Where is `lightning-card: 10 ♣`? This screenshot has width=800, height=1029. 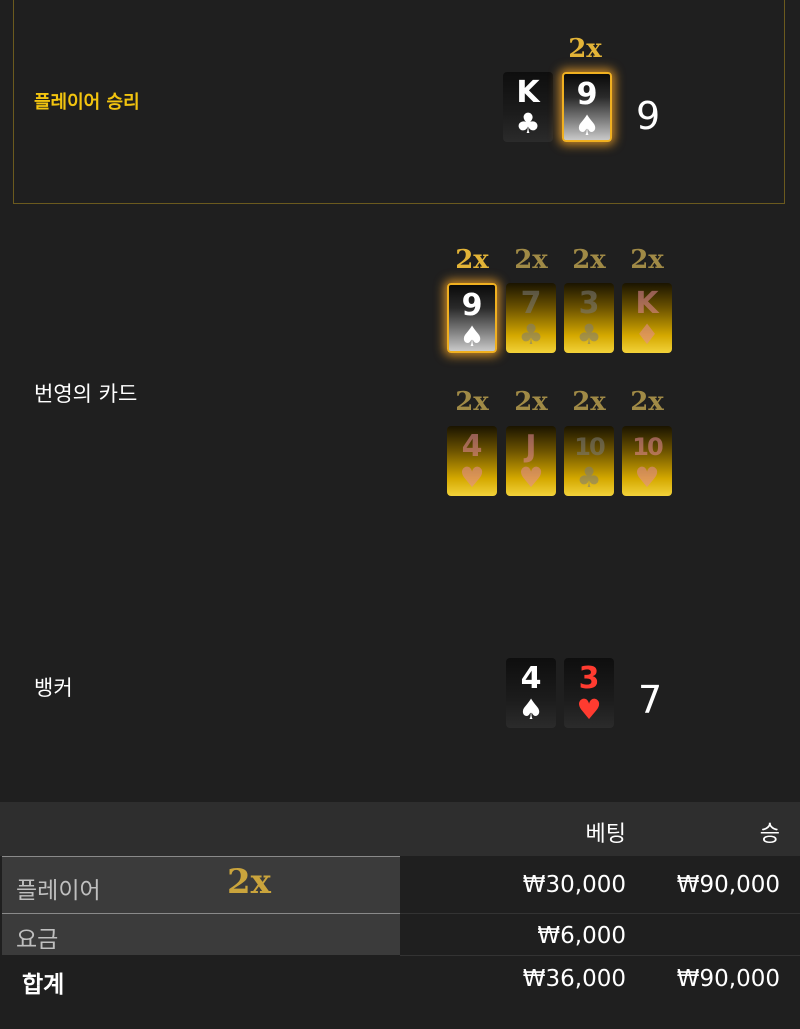
lightning-card: 10 ♣ is located at coordinates (589, 461).